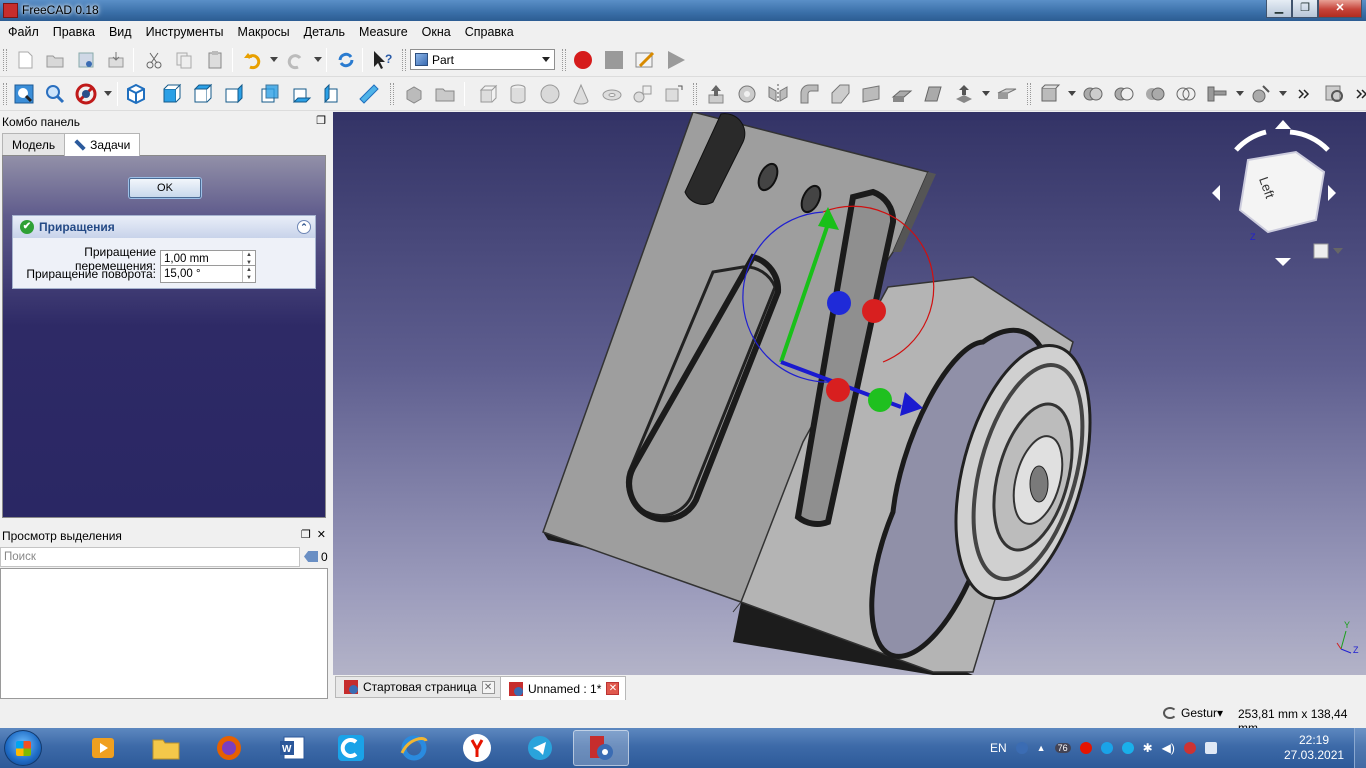  Describe the element at coordinates (933, 94) in the screenshot. I see `loft-icon` at that location.